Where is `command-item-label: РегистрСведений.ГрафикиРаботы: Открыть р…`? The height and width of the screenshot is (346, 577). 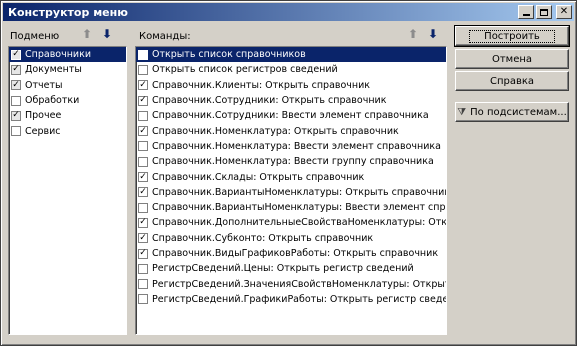 command-item-label: РегистрСведений.ГрафикиРаботы: Открыть р… is located at coordinates (299, 299).